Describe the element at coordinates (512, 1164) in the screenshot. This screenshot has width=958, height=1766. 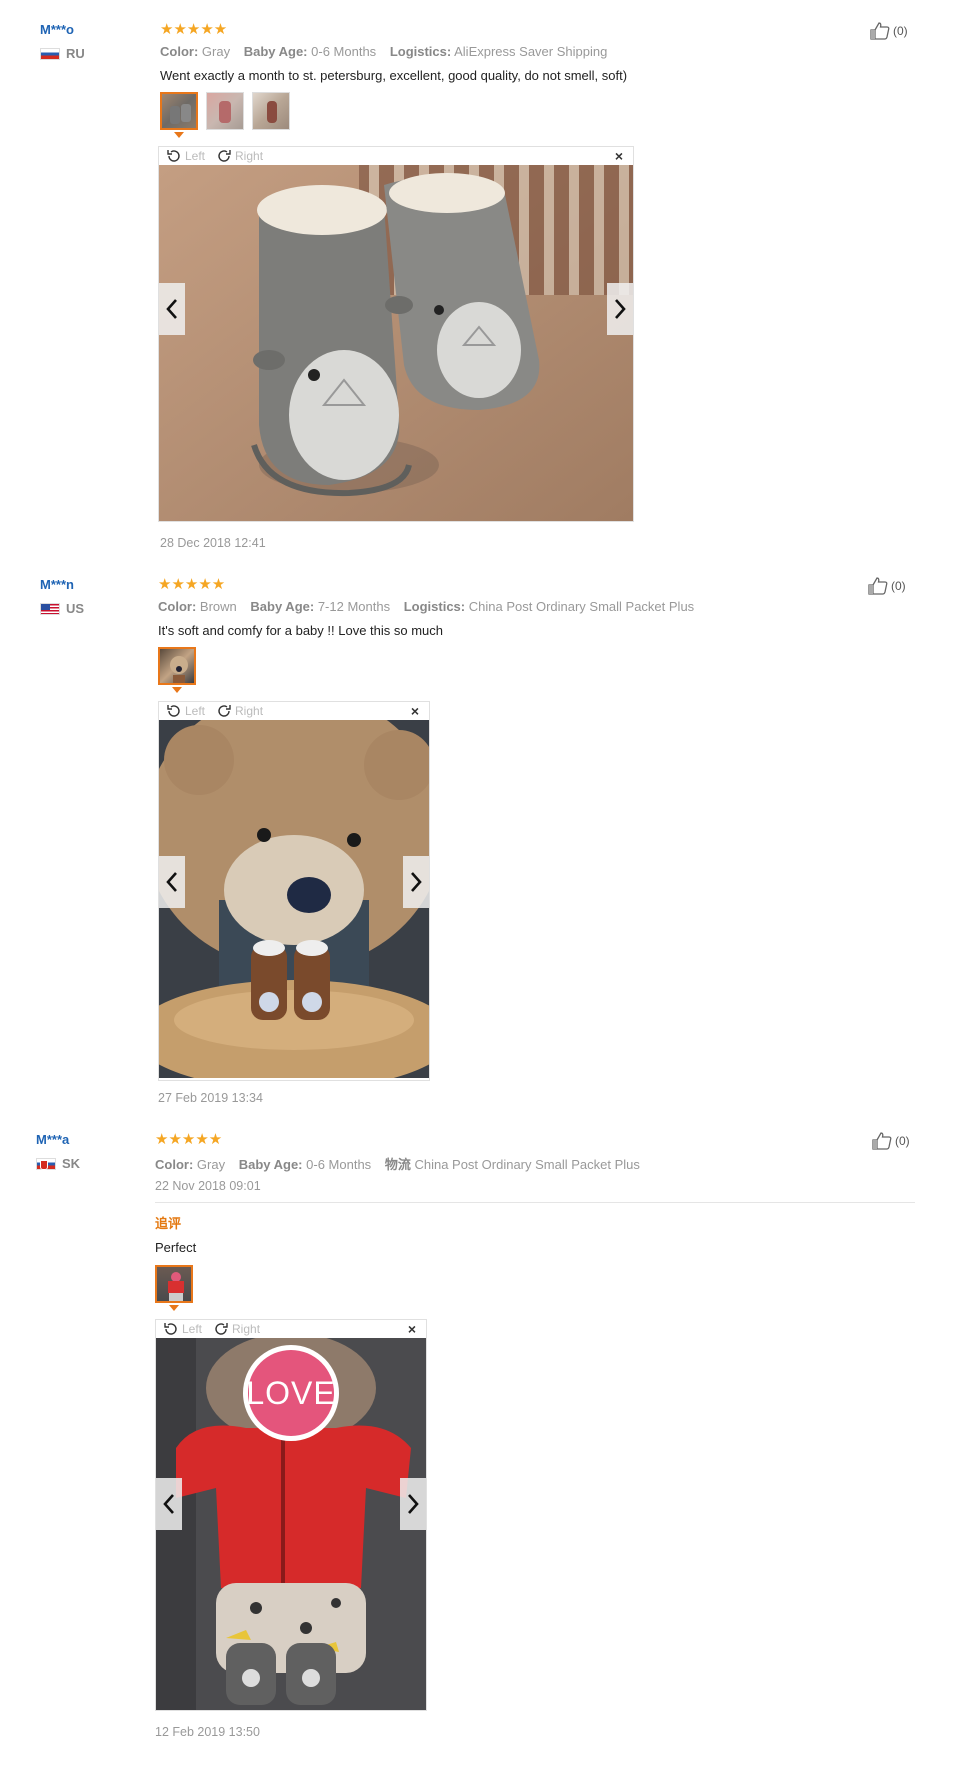
I see `attr-logistics: 物流 China Post Ordinary Small Packet Plus` at that location.